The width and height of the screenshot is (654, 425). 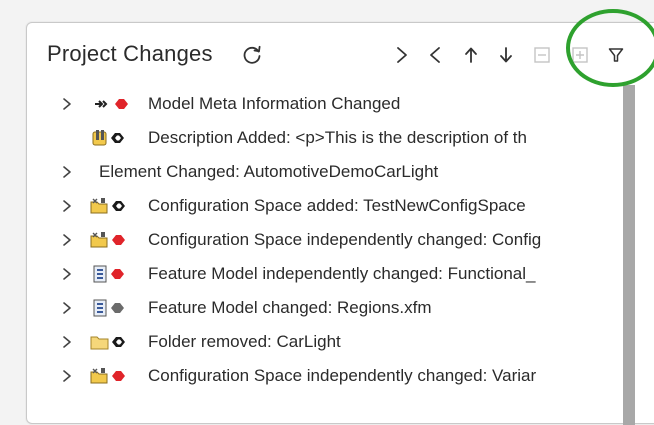 I want to click on collapse-all-button, so click(x=542, y=55).